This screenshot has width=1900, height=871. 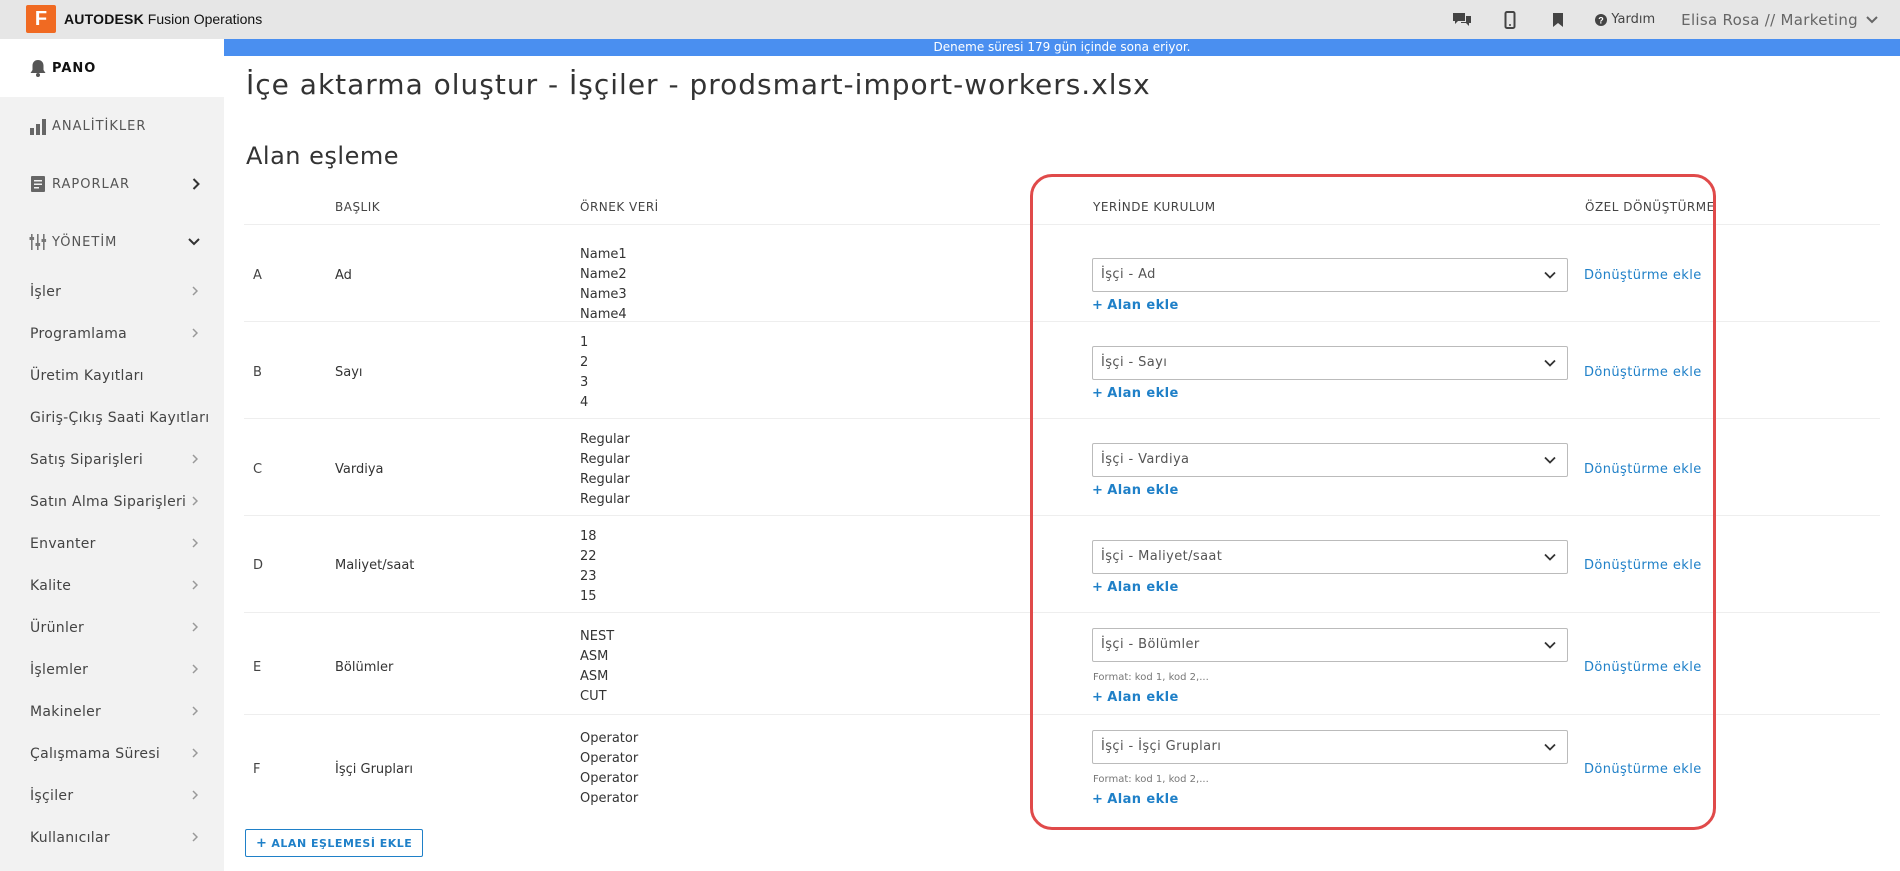 I want to click on sidebar-item-label: YÖNETİM, so click(x=85, y=242).